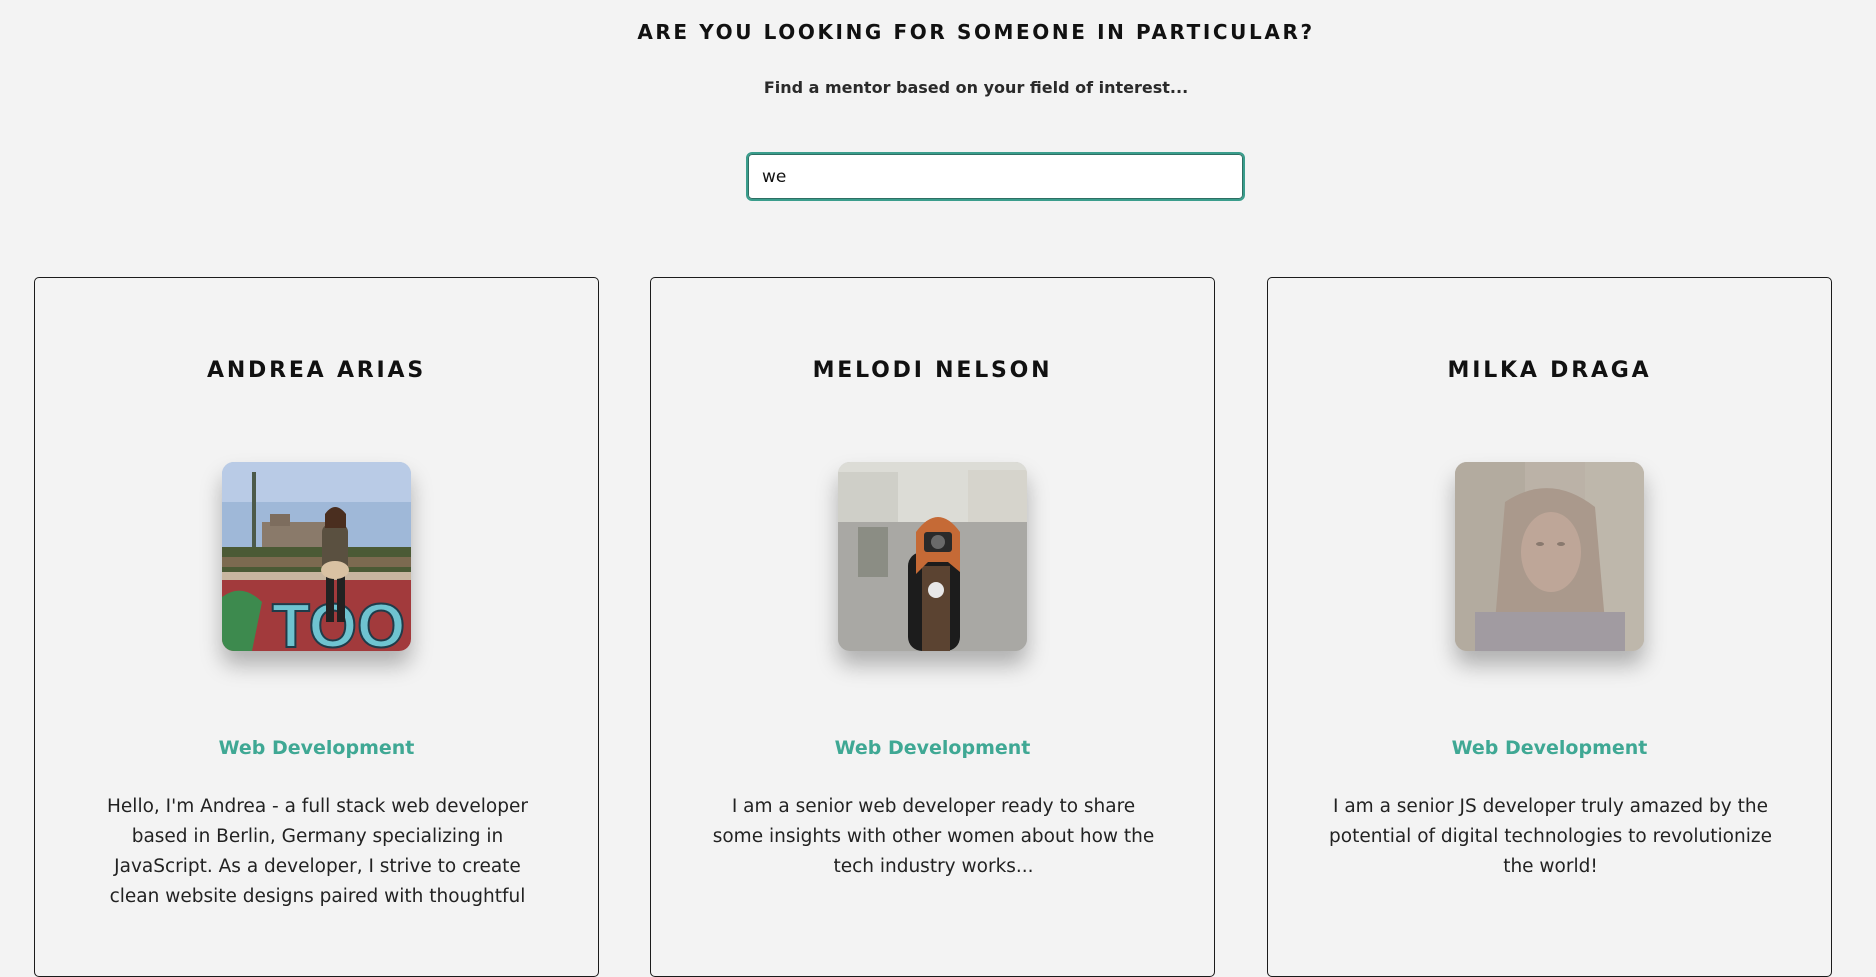 This screenshot has width=1876, height=977. Describe the element at coordinates (316, 556) in the screenshot. I see `mentor-photo: TOO` at that location.